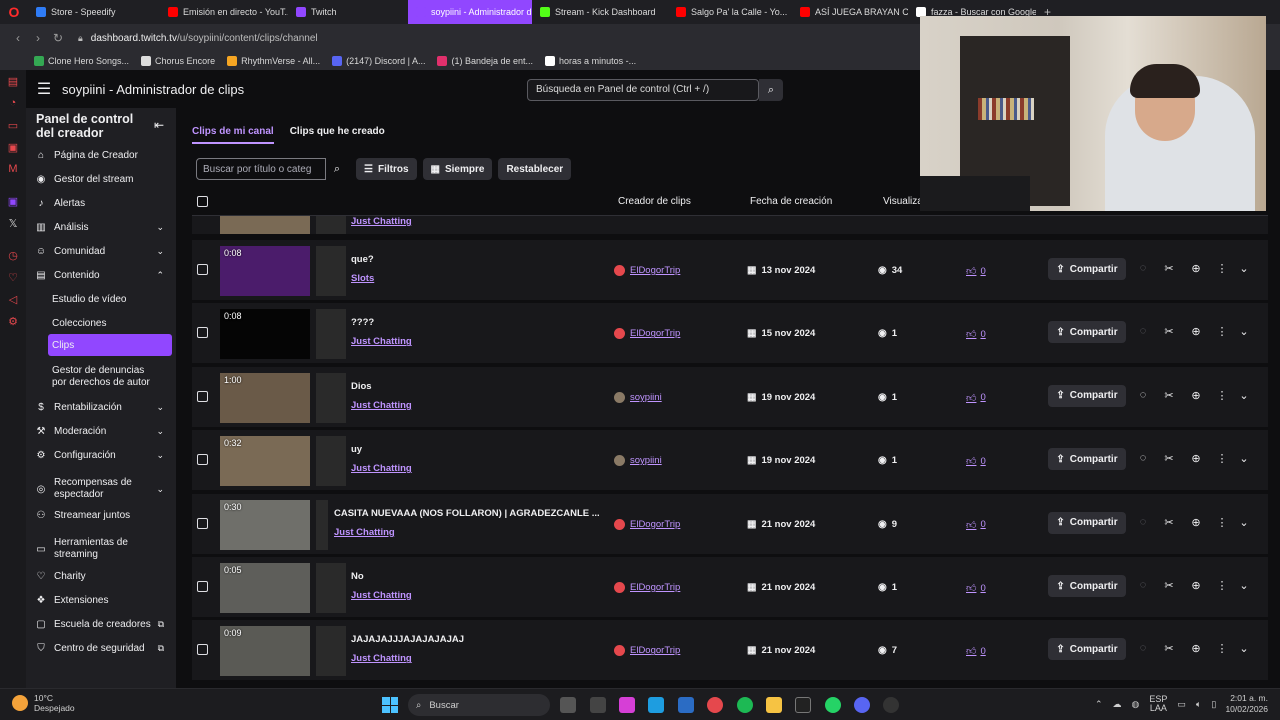 This screenshot has width=1280, height=720. What do you see at coordinates (479, 705) in the screenshot?
I see `taskbar-search: ⌕ Buscar` at bounding box center [479, 705].